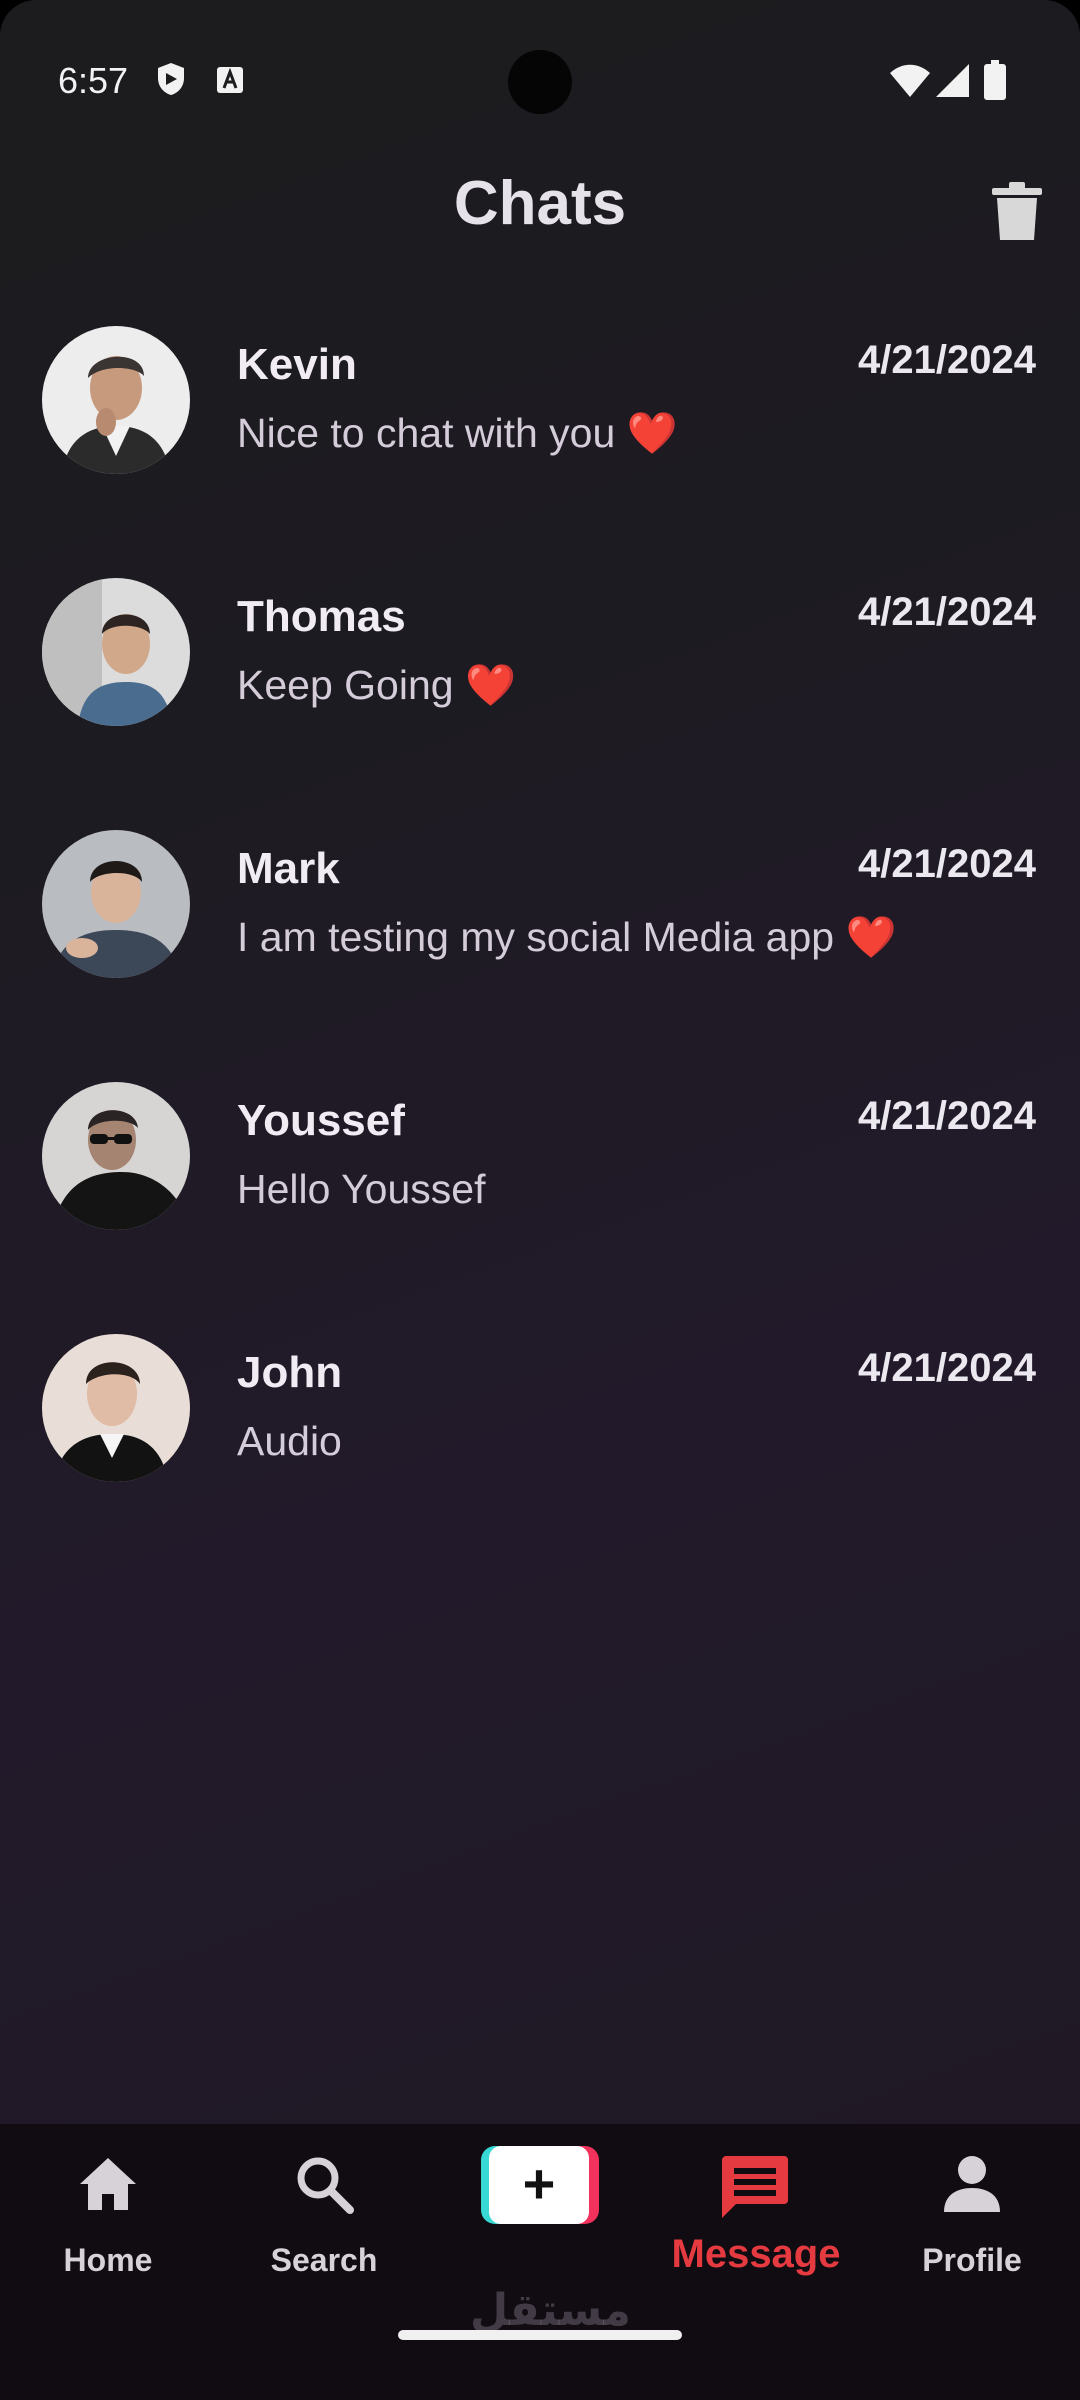 The width and height of the screenshot is (1080, 2400). What do you see at coordinates (756, 2224) in the screenshot?
I see `nav-message: Message` at bounding box center [756, 2224].